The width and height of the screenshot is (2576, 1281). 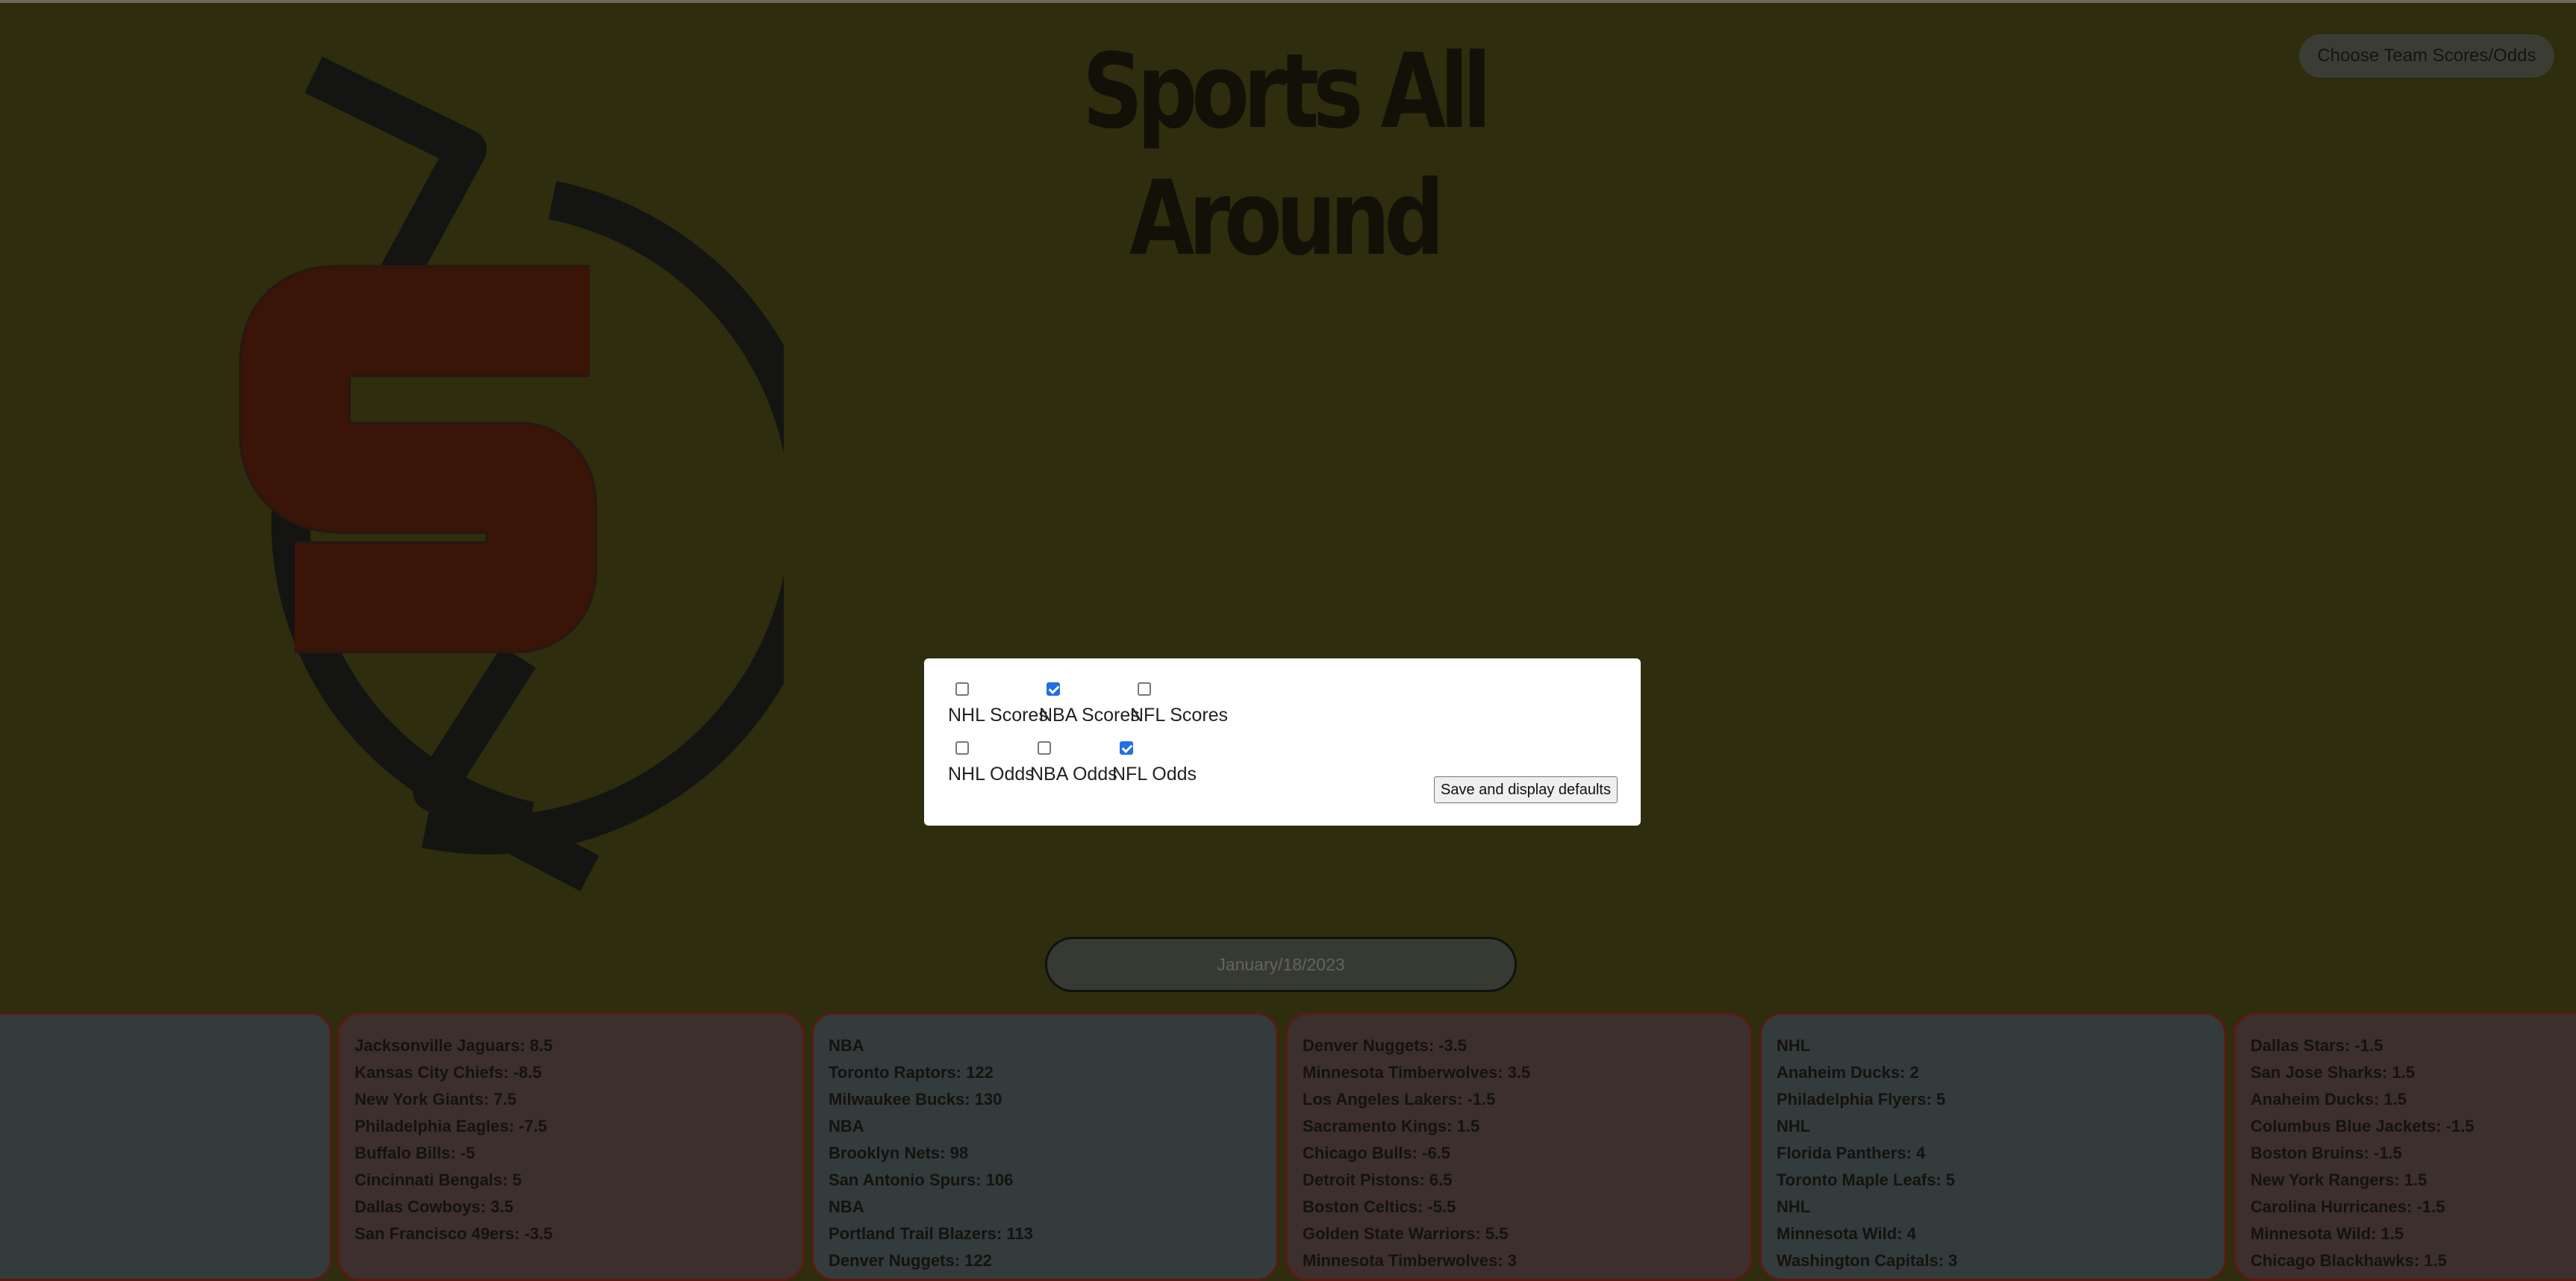 I want to click on card-line: Denver Nuggets: -3.5, so click(x=1385, y=1045).